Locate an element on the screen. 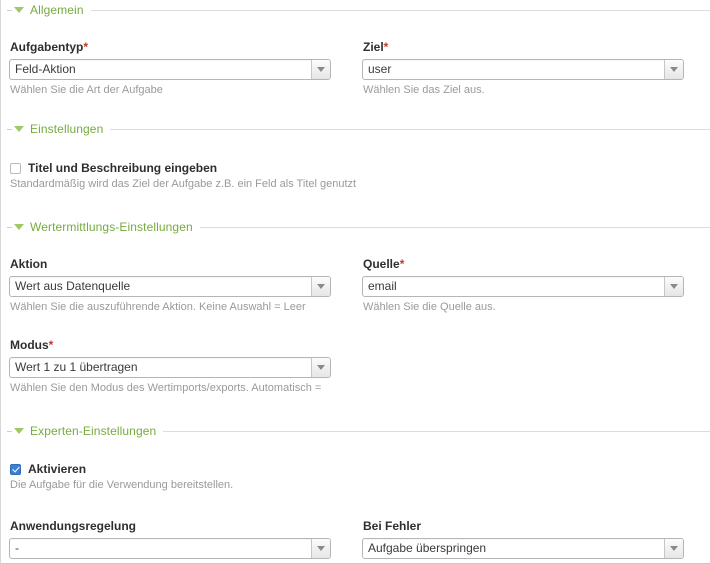 This screenshot has width=710, height=564. label-text: Aufgabentyp is located at coordinates (47, 47).